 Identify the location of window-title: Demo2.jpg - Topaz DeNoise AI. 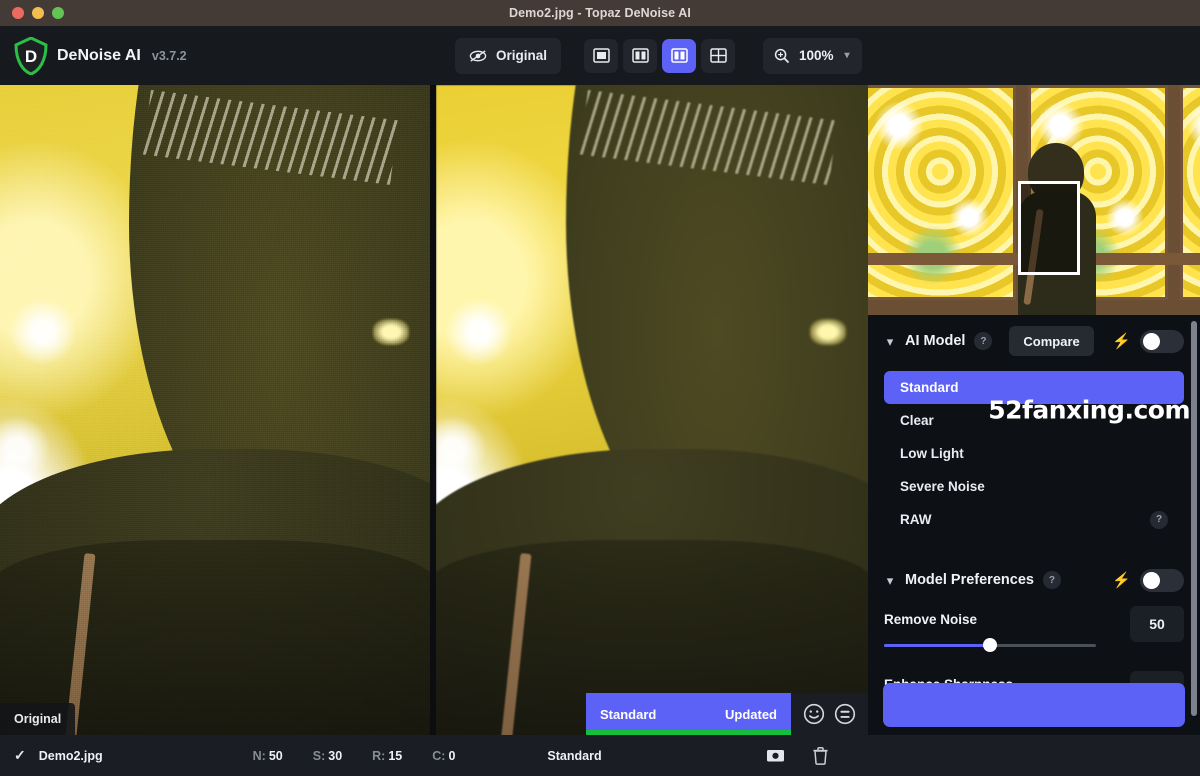
(600, 13).